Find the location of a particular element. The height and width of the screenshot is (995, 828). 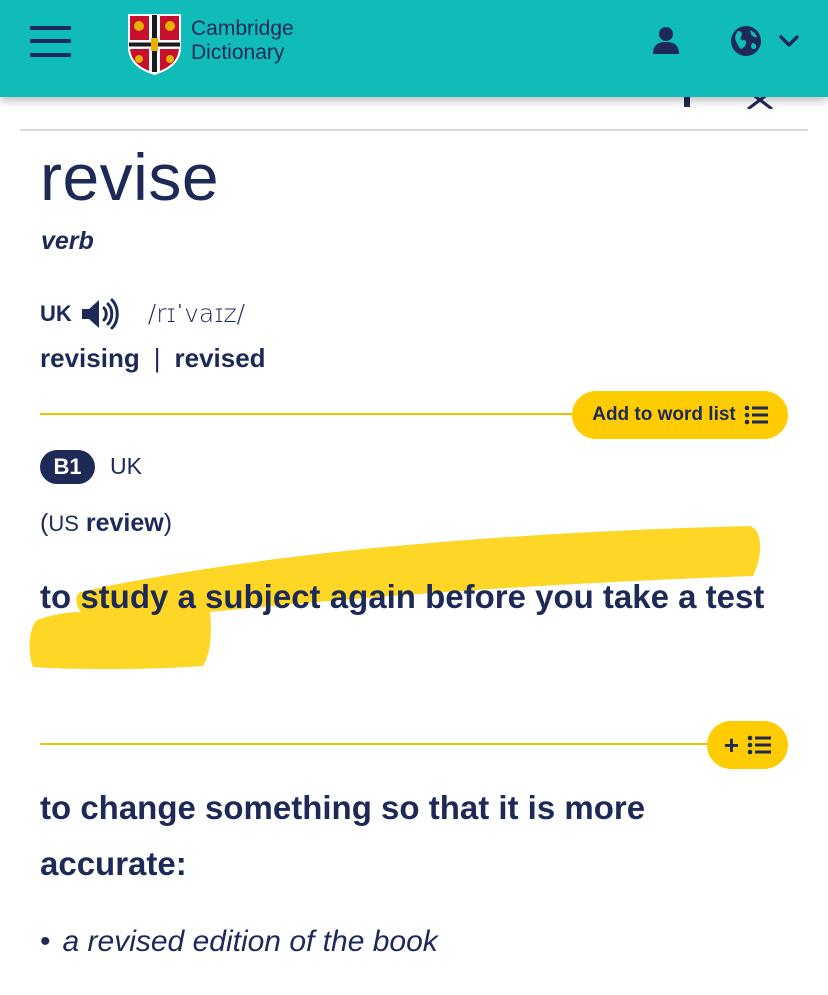

logo-wordmark: Cambridge Dictionary is located at coordinates (242, 41).